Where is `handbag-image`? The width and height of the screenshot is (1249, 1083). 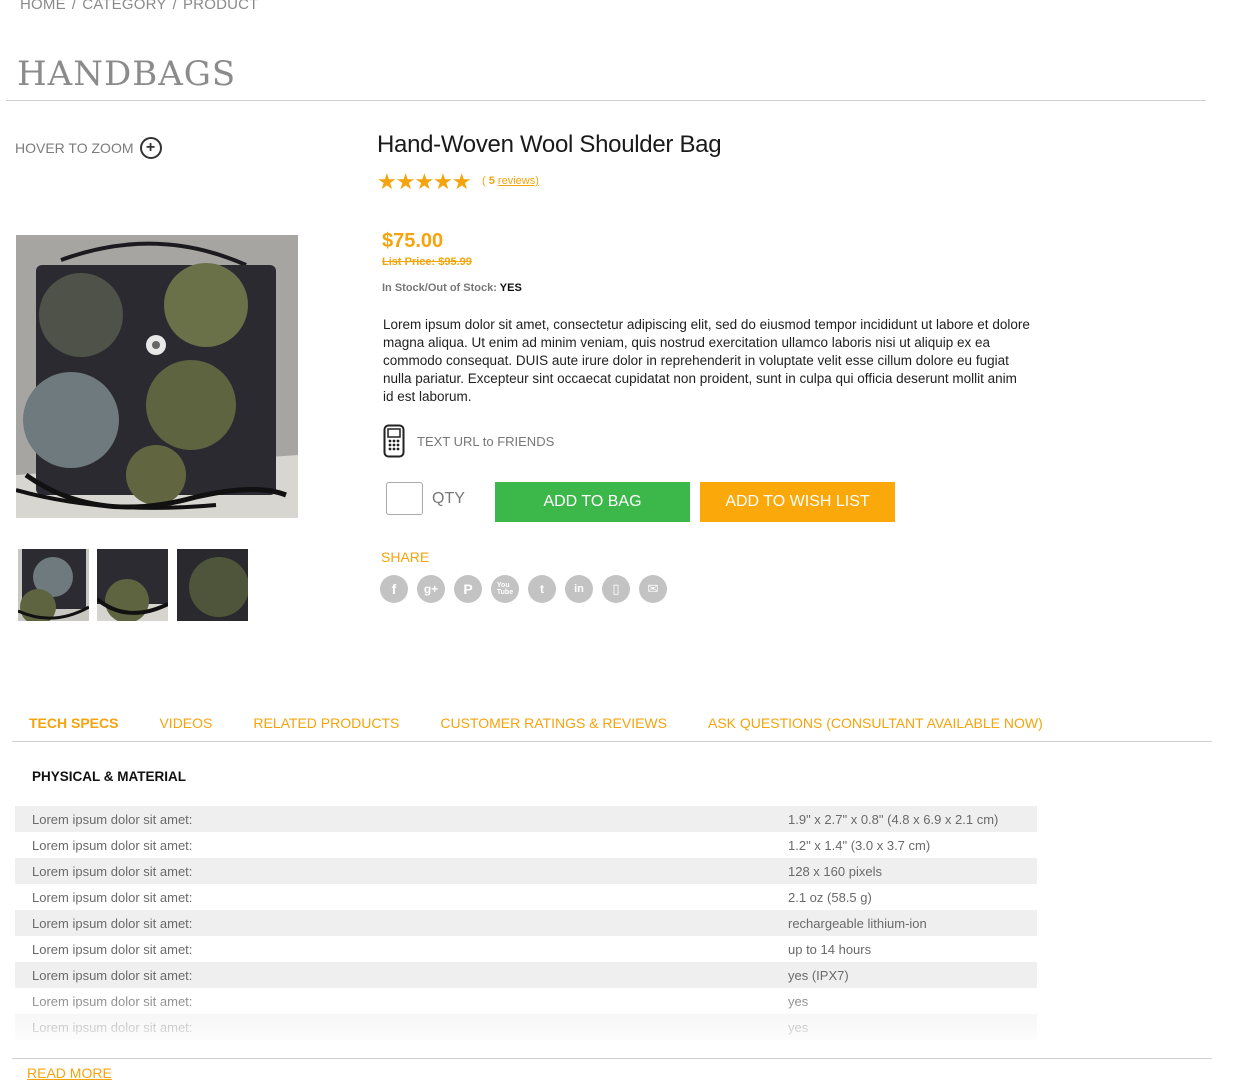 handbag-image is located at coordinates (156, 376).